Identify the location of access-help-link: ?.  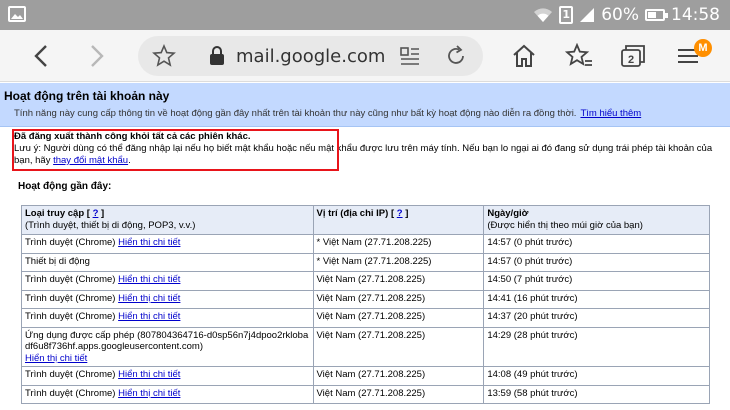
(96, 213).